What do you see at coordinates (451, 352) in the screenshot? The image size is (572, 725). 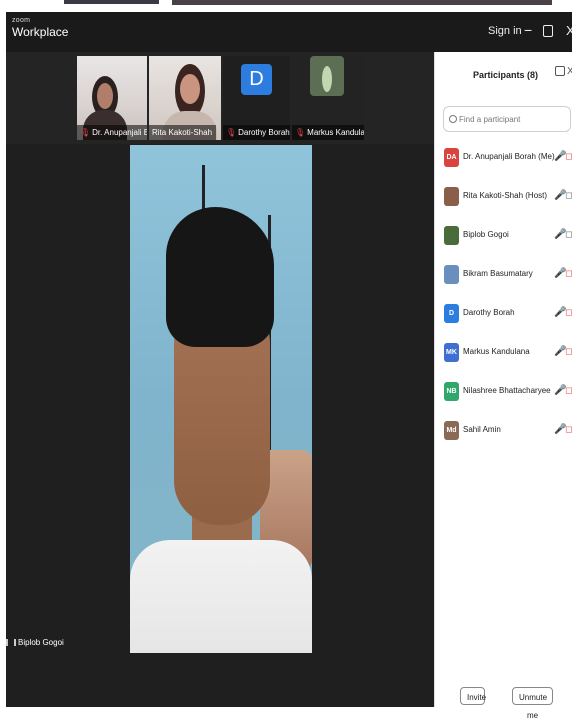 I see `avatar: MK` at bounding box center [451, 352].